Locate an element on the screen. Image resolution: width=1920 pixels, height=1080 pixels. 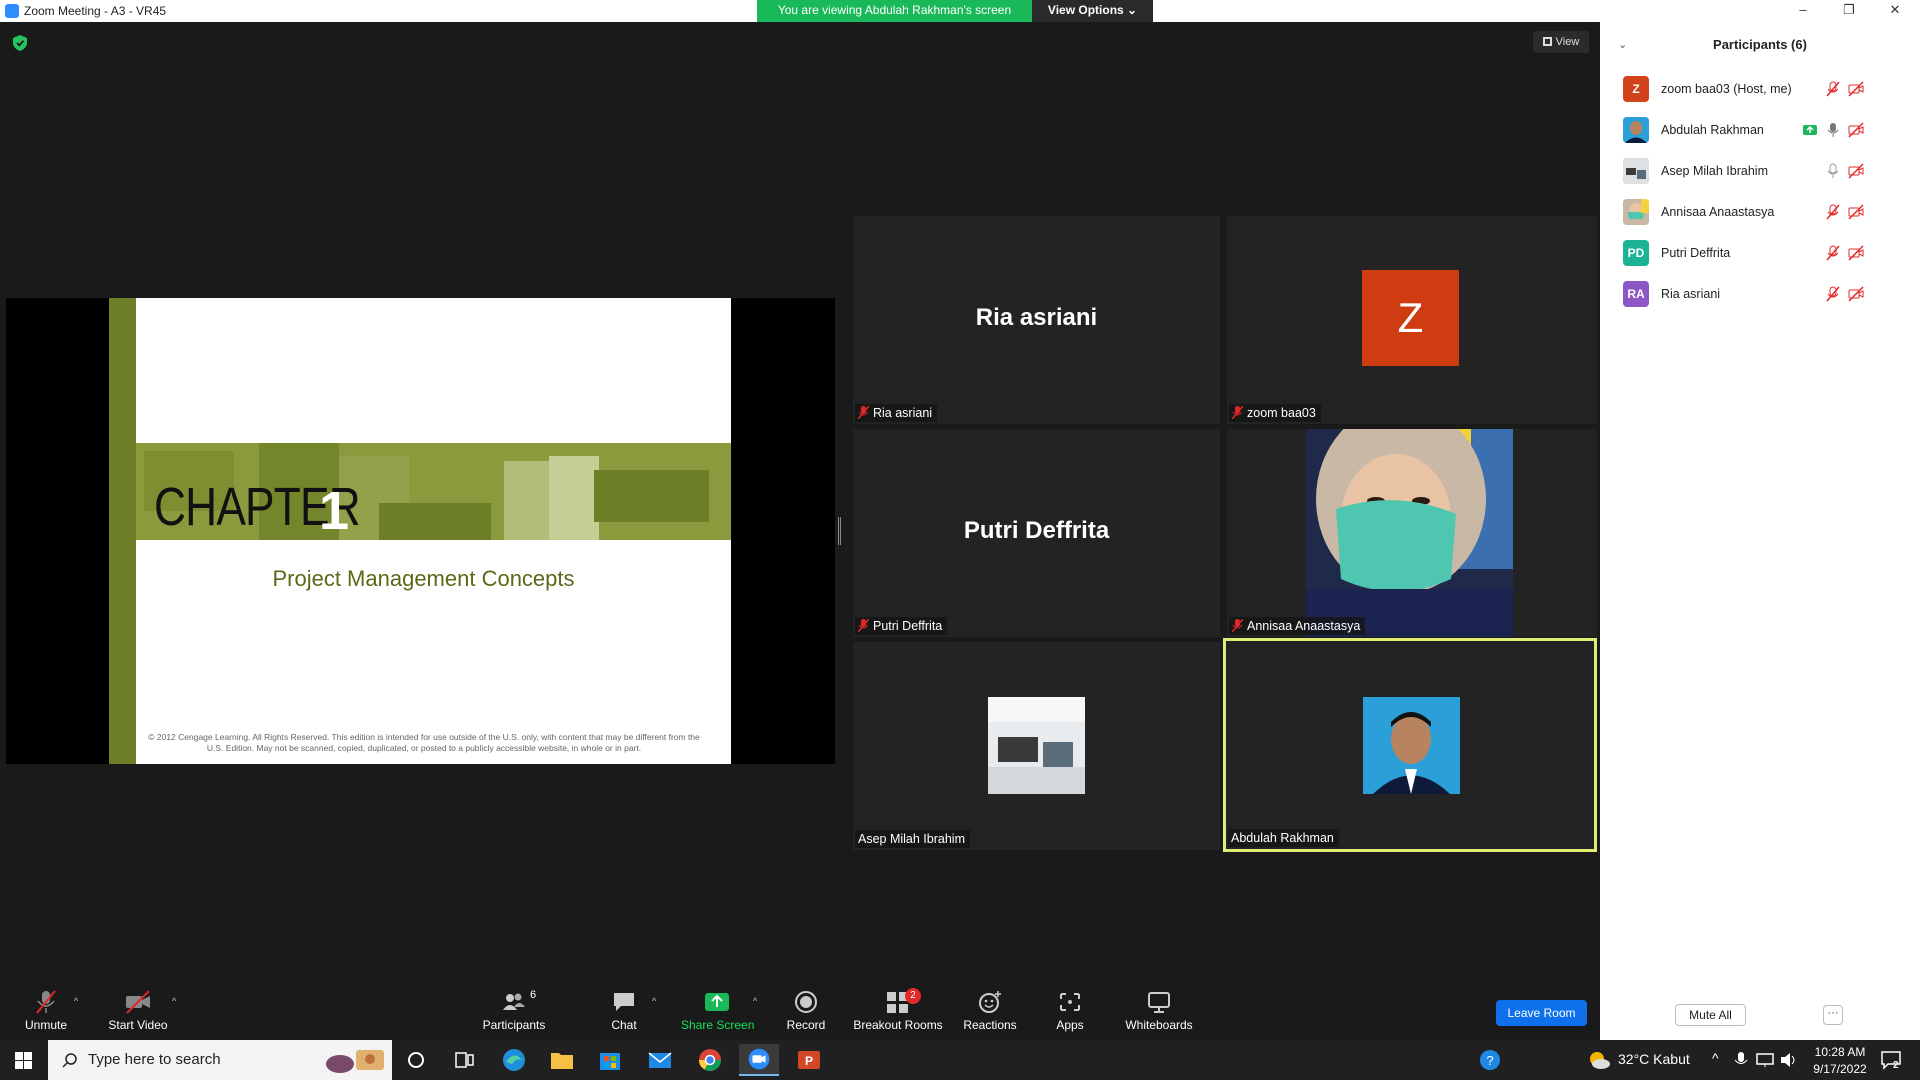
taskbar-search-box: Type here to search is located at coordinates (220, 1060).